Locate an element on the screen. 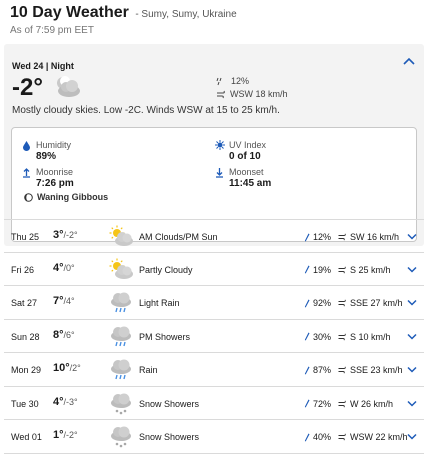  forecast-precip: 40% is located at coordinates (317, 437).